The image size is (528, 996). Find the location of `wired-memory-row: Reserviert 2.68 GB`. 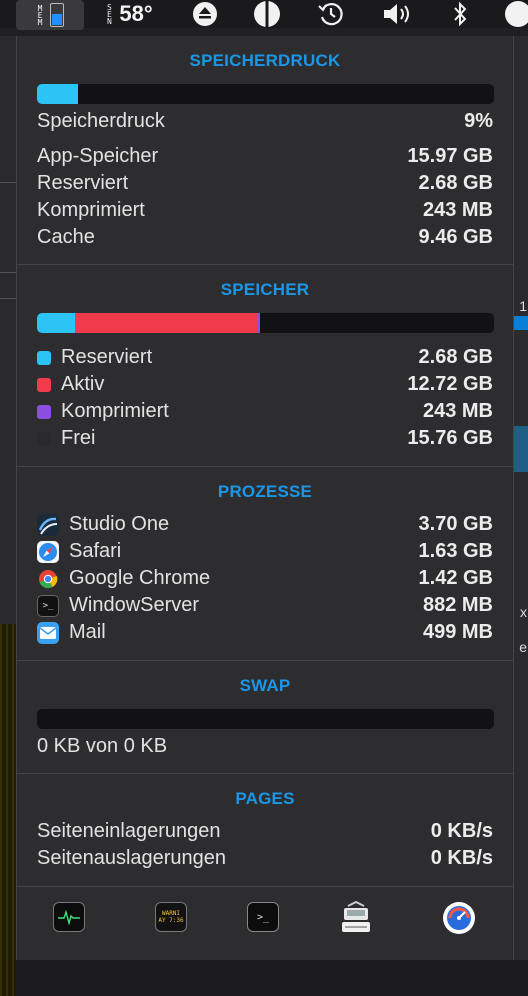

wired-memory-row: Reserviert 2.68 GB is located at coordinates (265, 183).